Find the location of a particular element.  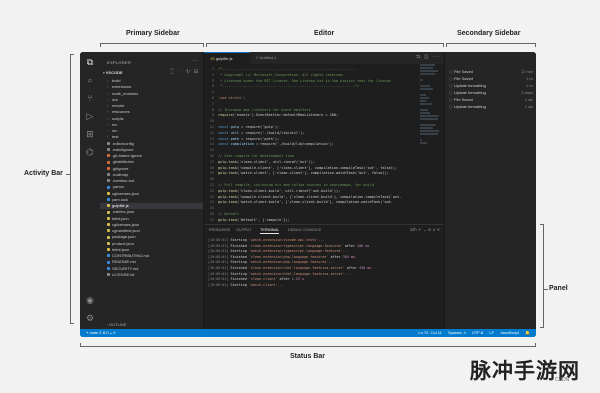

code-token: ('default', ['compile']); is located at coordinates (263, 219).